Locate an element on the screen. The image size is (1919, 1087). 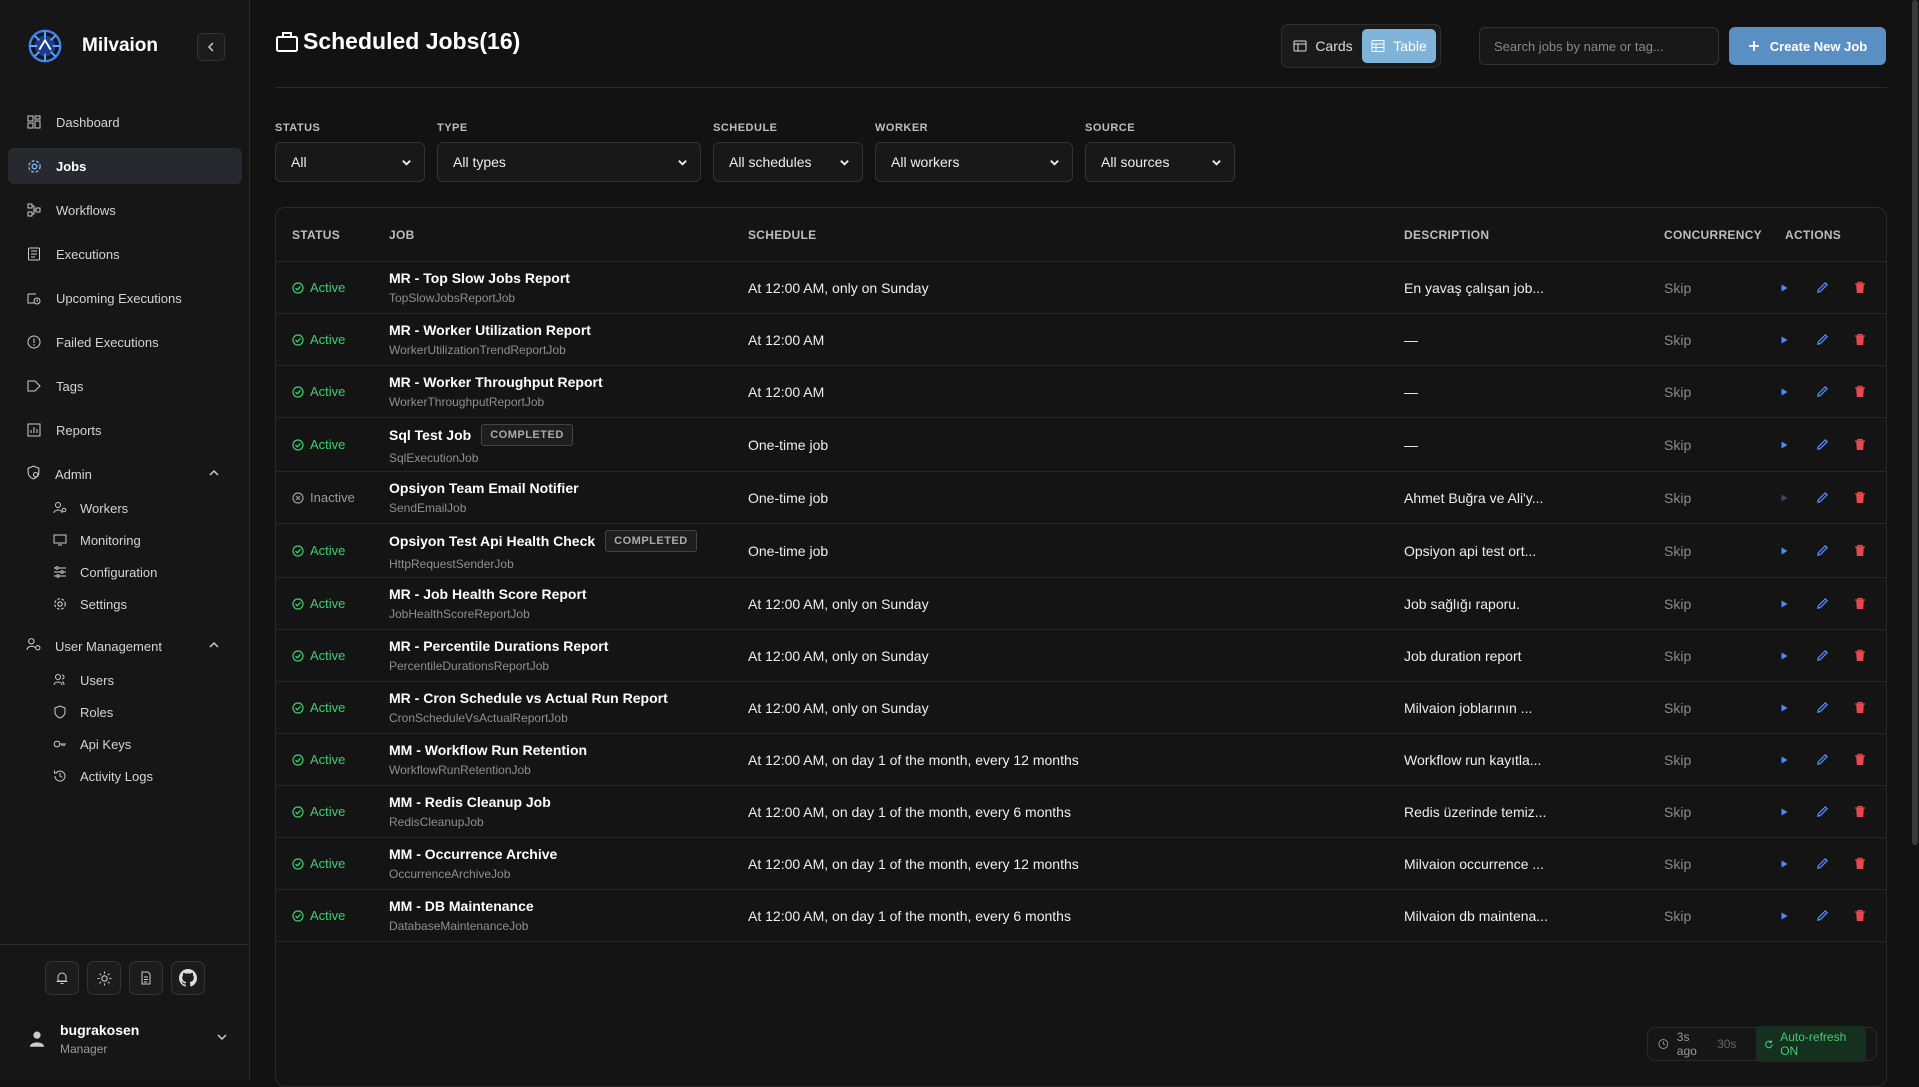
table-view-button: Table is located at coordinates (1399, 46).